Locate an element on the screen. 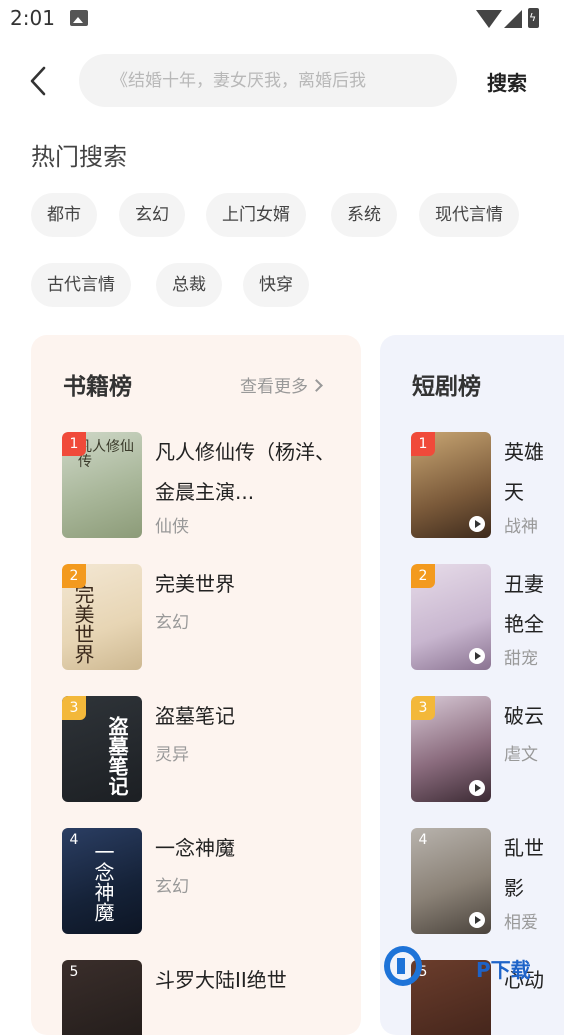  drama-rank-item: 1 英雄天 战神 is located at coordinates (487, 485).